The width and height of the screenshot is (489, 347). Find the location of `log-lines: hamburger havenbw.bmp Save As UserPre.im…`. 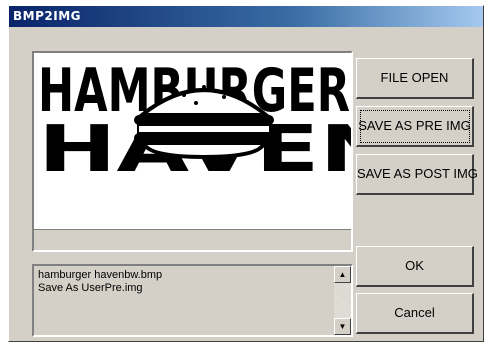

log-lines: hamburger havenbw.bmp Save As UserPre.im… is located at coordinates (100, 282).